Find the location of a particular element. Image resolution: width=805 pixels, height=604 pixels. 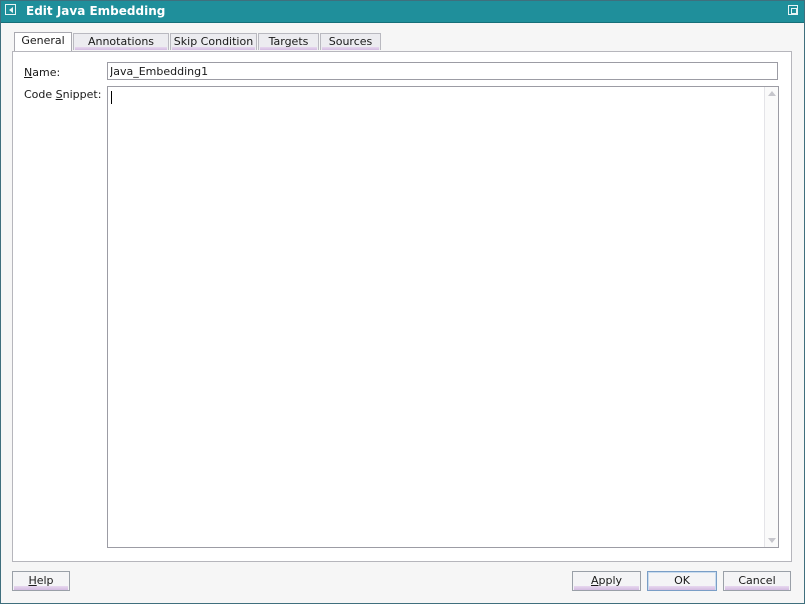

tab-annotations: Annotations is located at coordinates (121, 41).